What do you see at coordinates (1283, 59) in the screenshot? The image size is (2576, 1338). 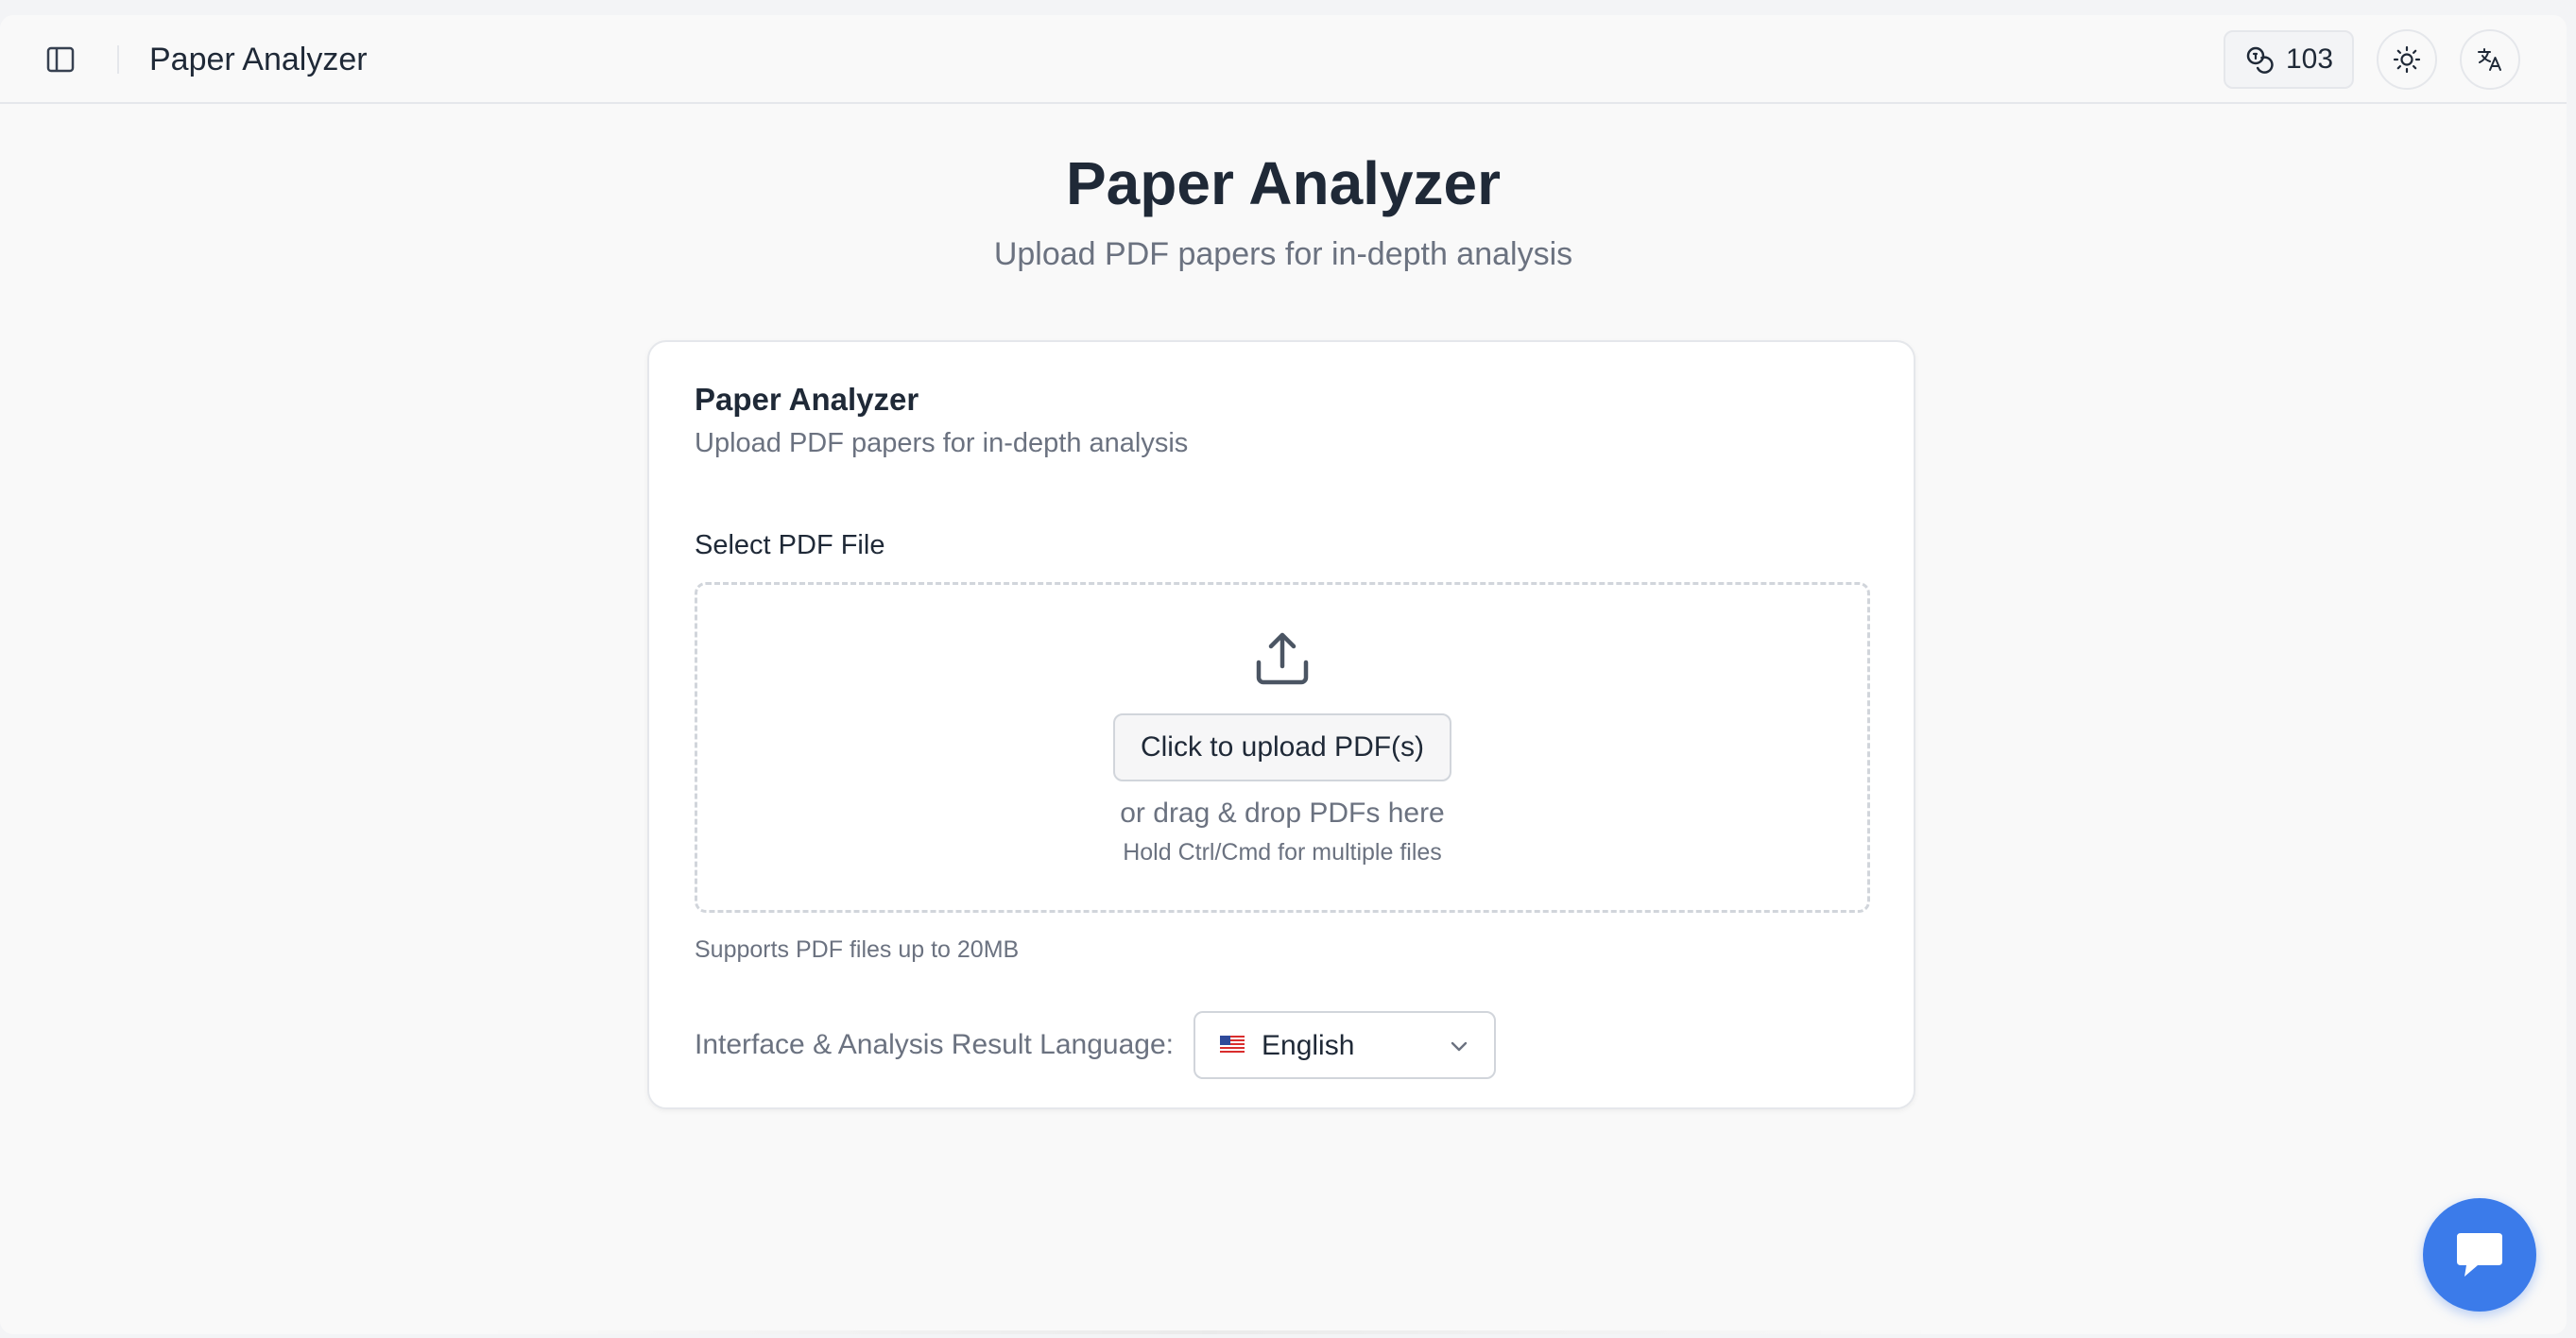 I see `top-bar: Paper Analyzer 103` at bounding box center [1283, 59].